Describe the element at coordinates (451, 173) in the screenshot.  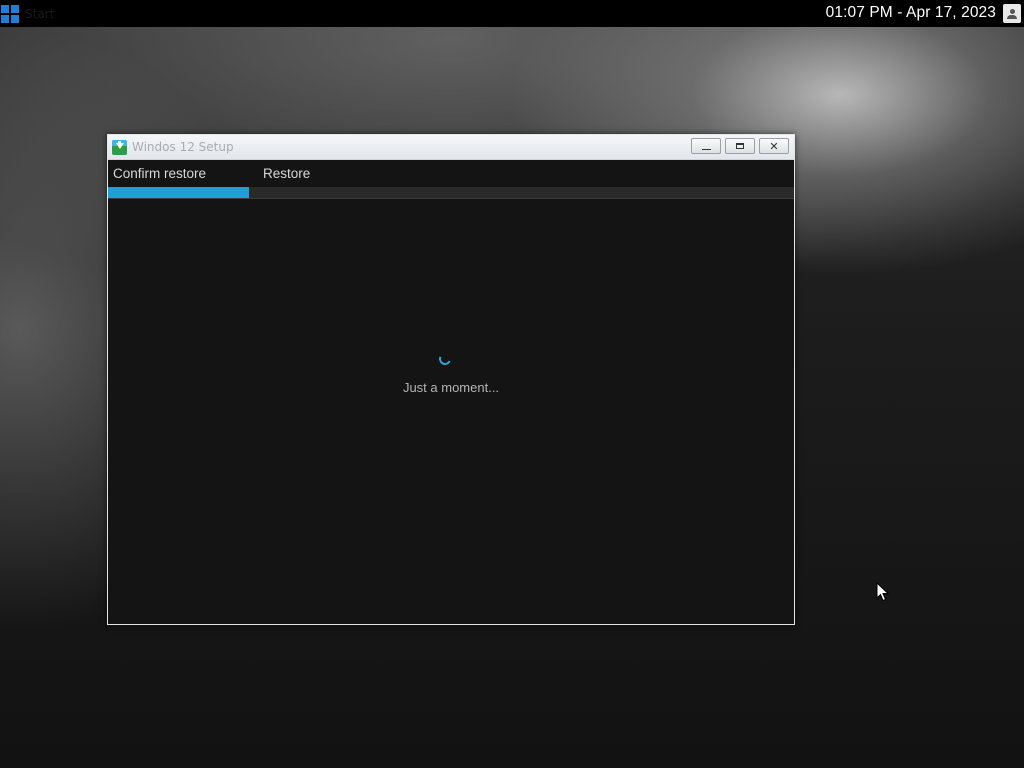
I see `setup-steps: Confirm restore Restore` at that location.